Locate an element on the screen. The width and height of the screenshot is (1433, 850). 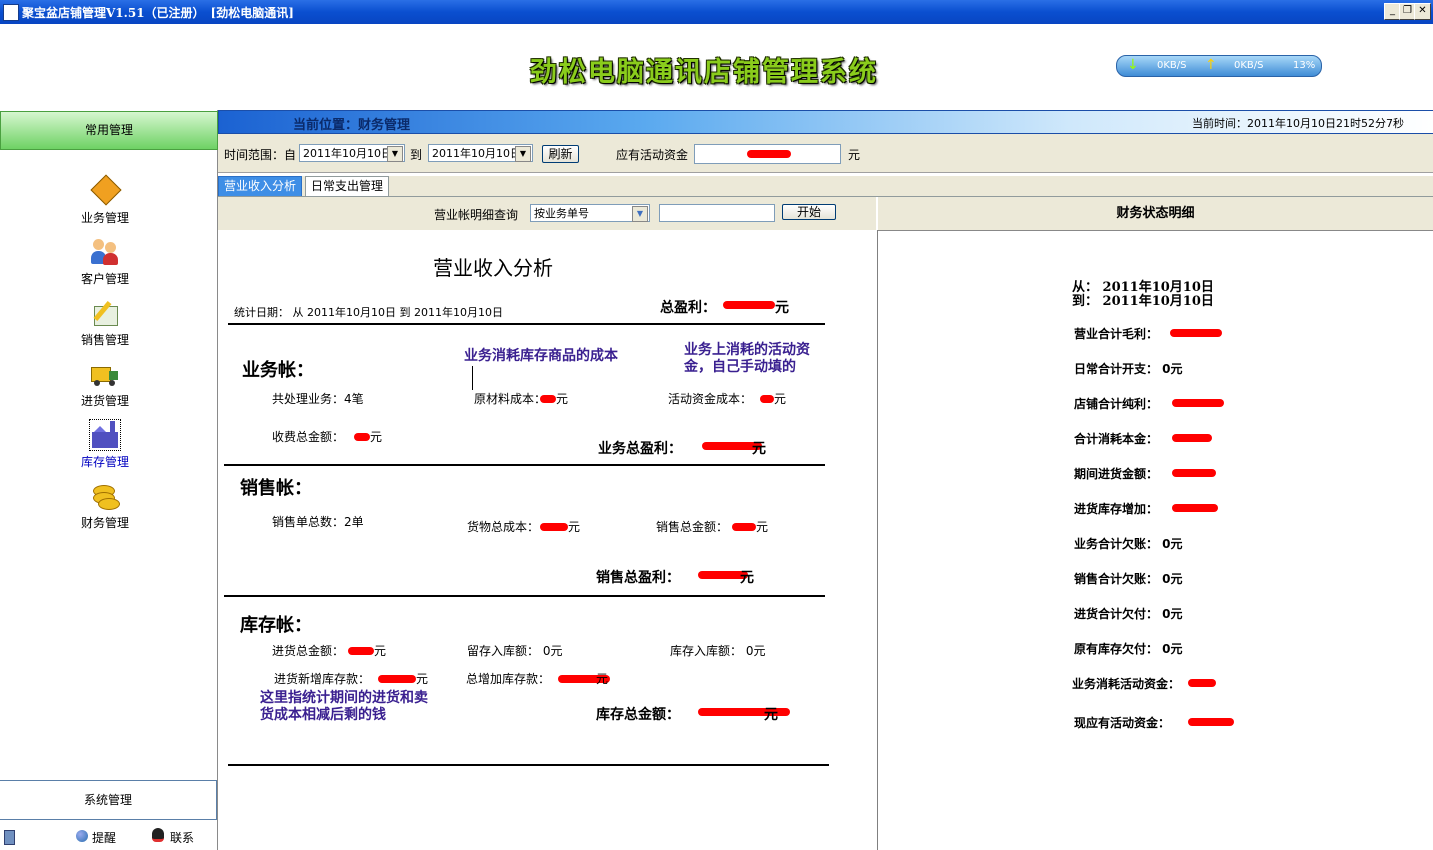
note-stock: 这里指统计期间的进货和卖货成本相减后剩的钱 is located at coordinates (344, 706).